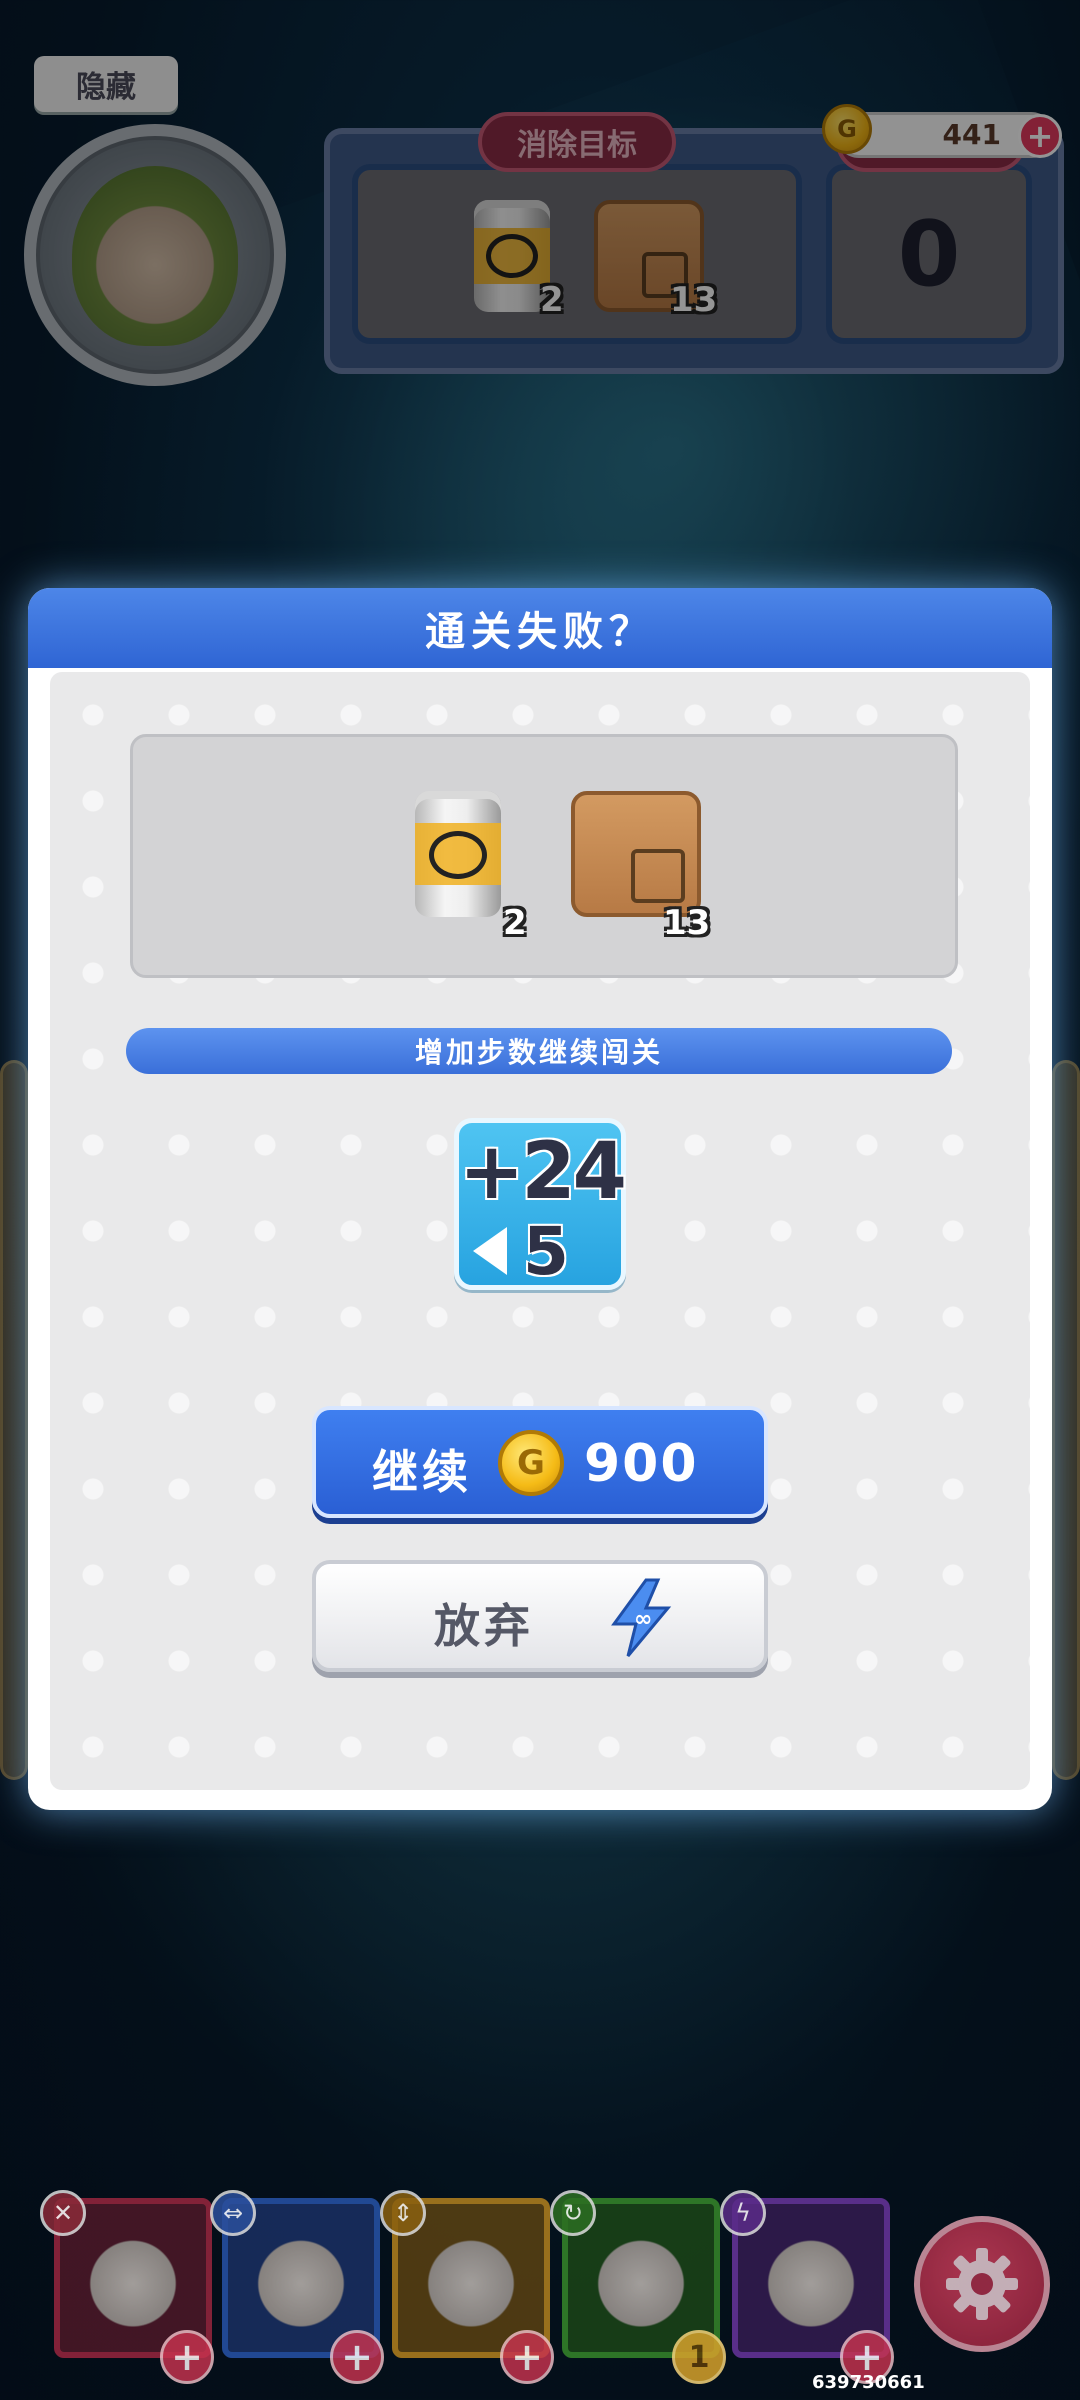 The height and width of the screenshot is (2400, 1080). I want to click on step-bonus-card: +24 5, so click(540, 1204).